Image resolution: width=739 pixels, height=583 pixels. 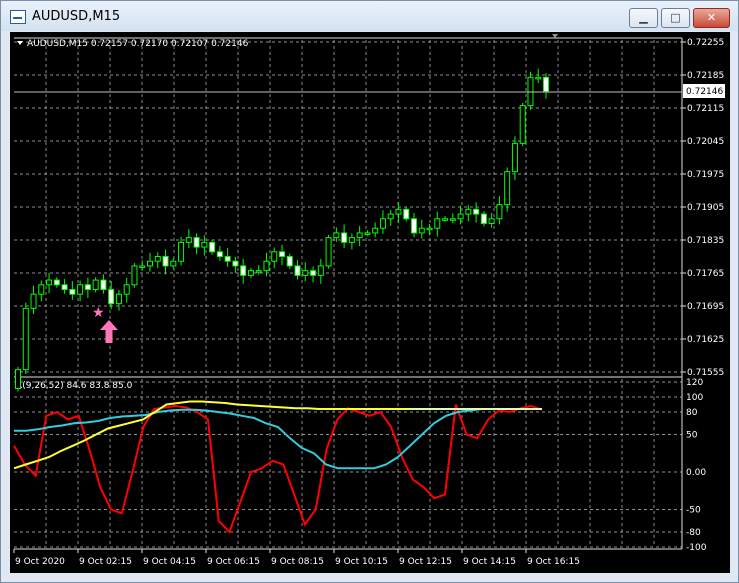 I want to click on indicator-header: R(9,26,52) 84.6 83.8 85.0, so click(x=74, y=386).